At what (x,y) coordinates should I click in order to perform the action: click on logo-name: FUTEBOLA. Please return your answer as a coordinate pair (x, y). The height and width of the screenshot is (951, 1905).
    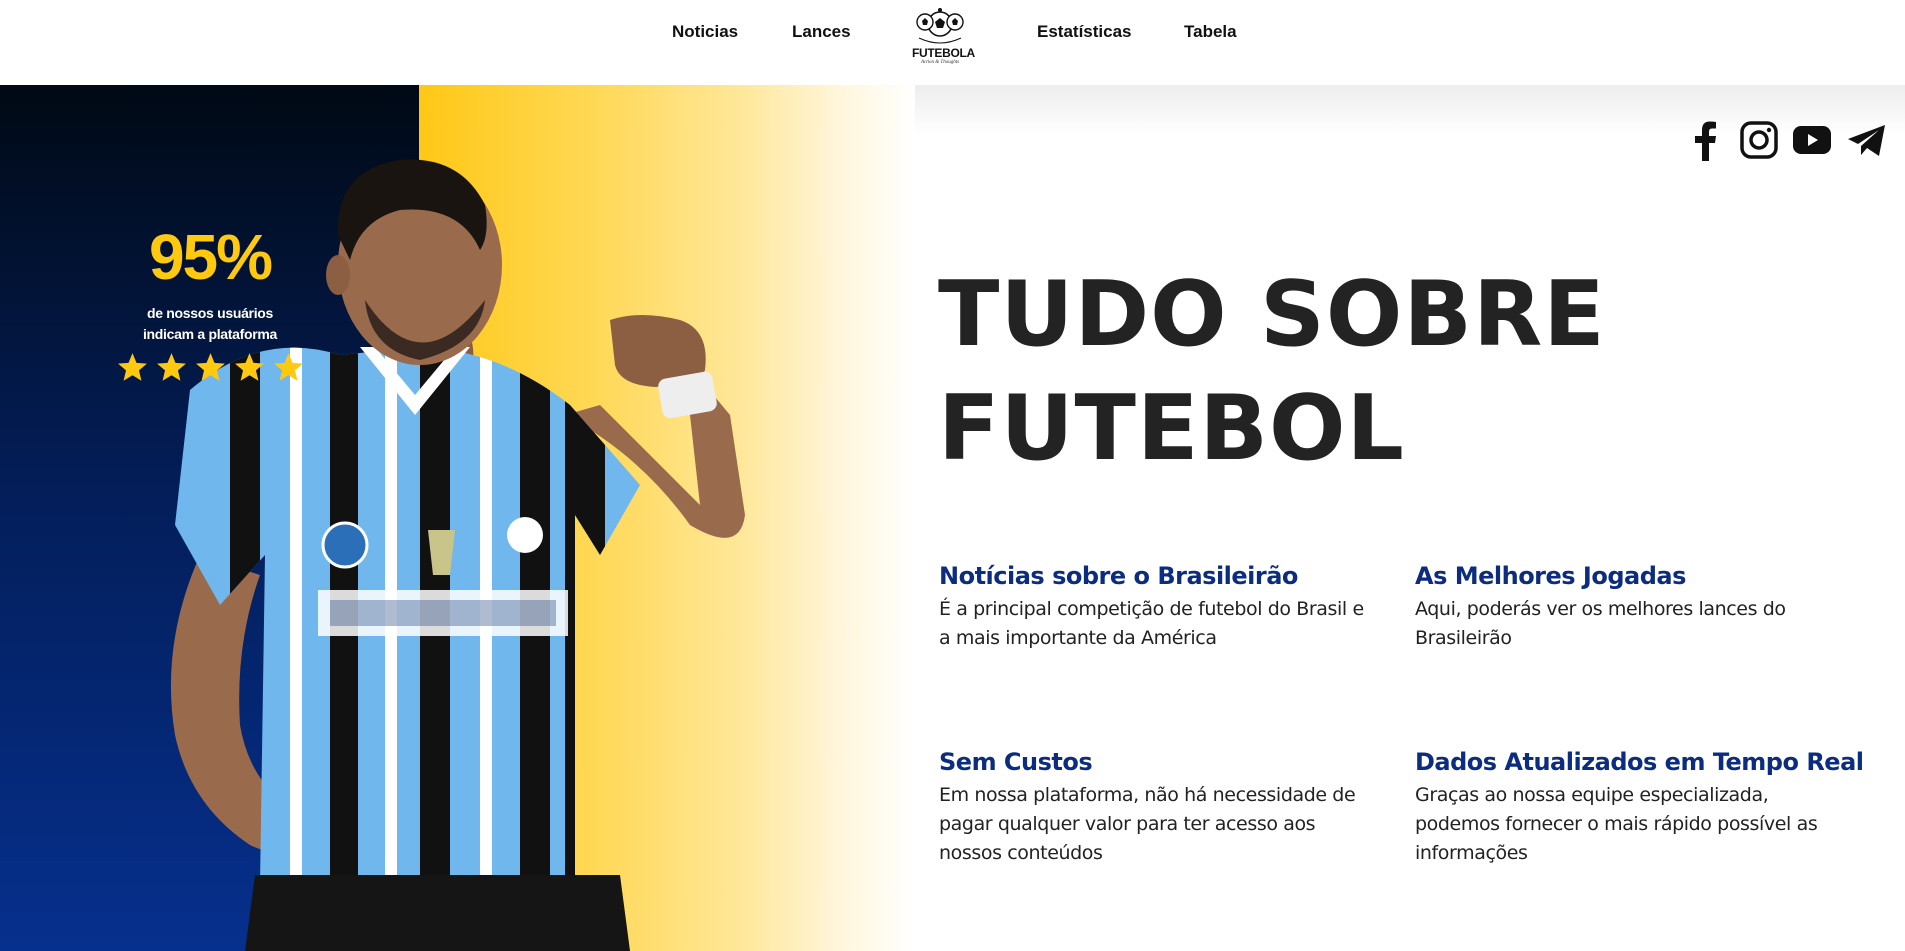
    Looking at the image, I should click on (943, 53).